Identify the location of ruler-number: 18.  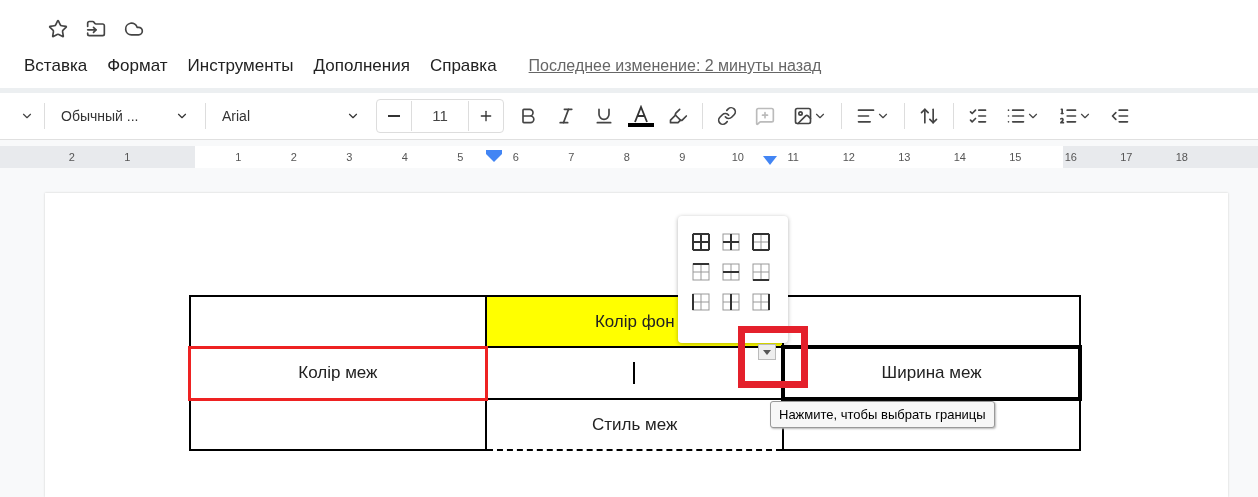
(1181, 157).